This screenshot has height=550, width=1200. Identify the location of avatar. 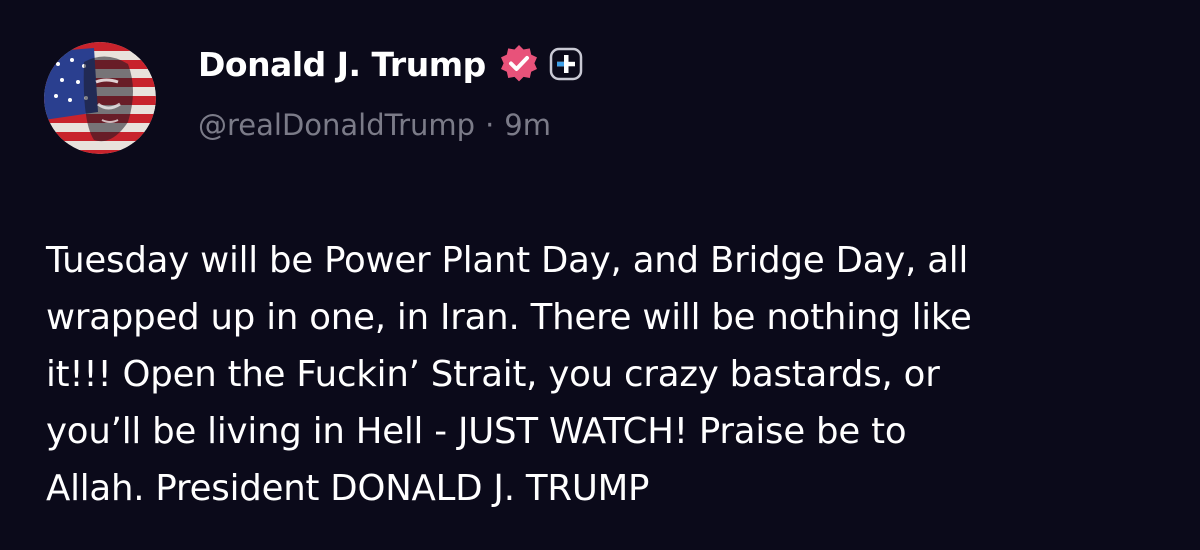
(100, 98).